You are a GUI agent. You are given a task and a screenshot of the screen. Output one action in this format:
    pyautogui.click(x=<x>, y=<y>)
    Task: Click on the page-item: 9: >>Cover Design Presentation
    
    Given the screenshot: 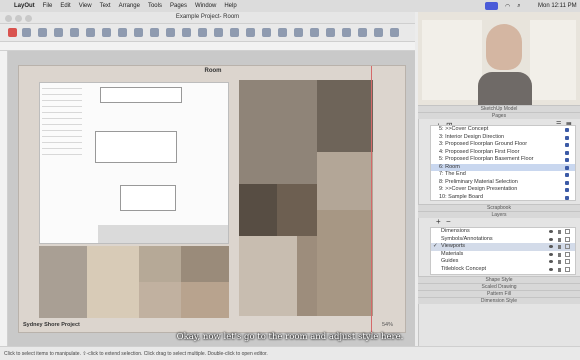 What is the action you would take?
    pyautogui.click(x=503, y=190)
    